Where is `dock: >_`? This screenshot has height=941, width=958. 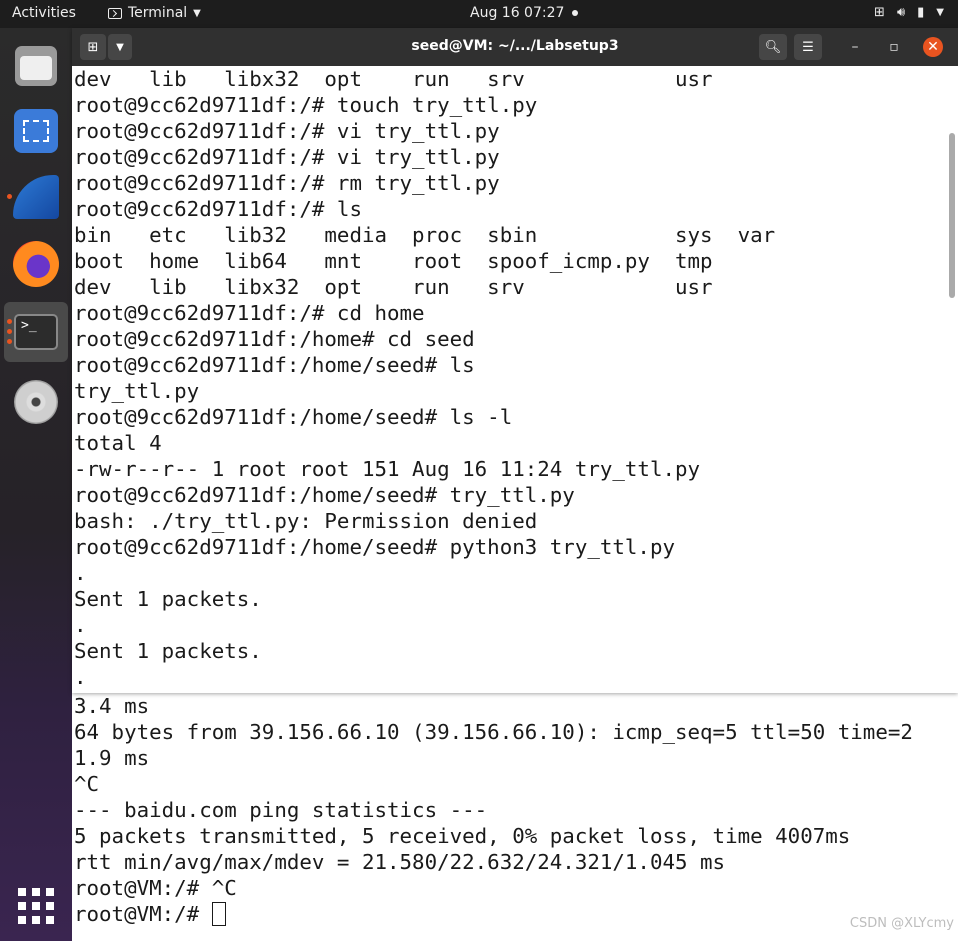
dock: >_ is located at coordinates (36, 484).